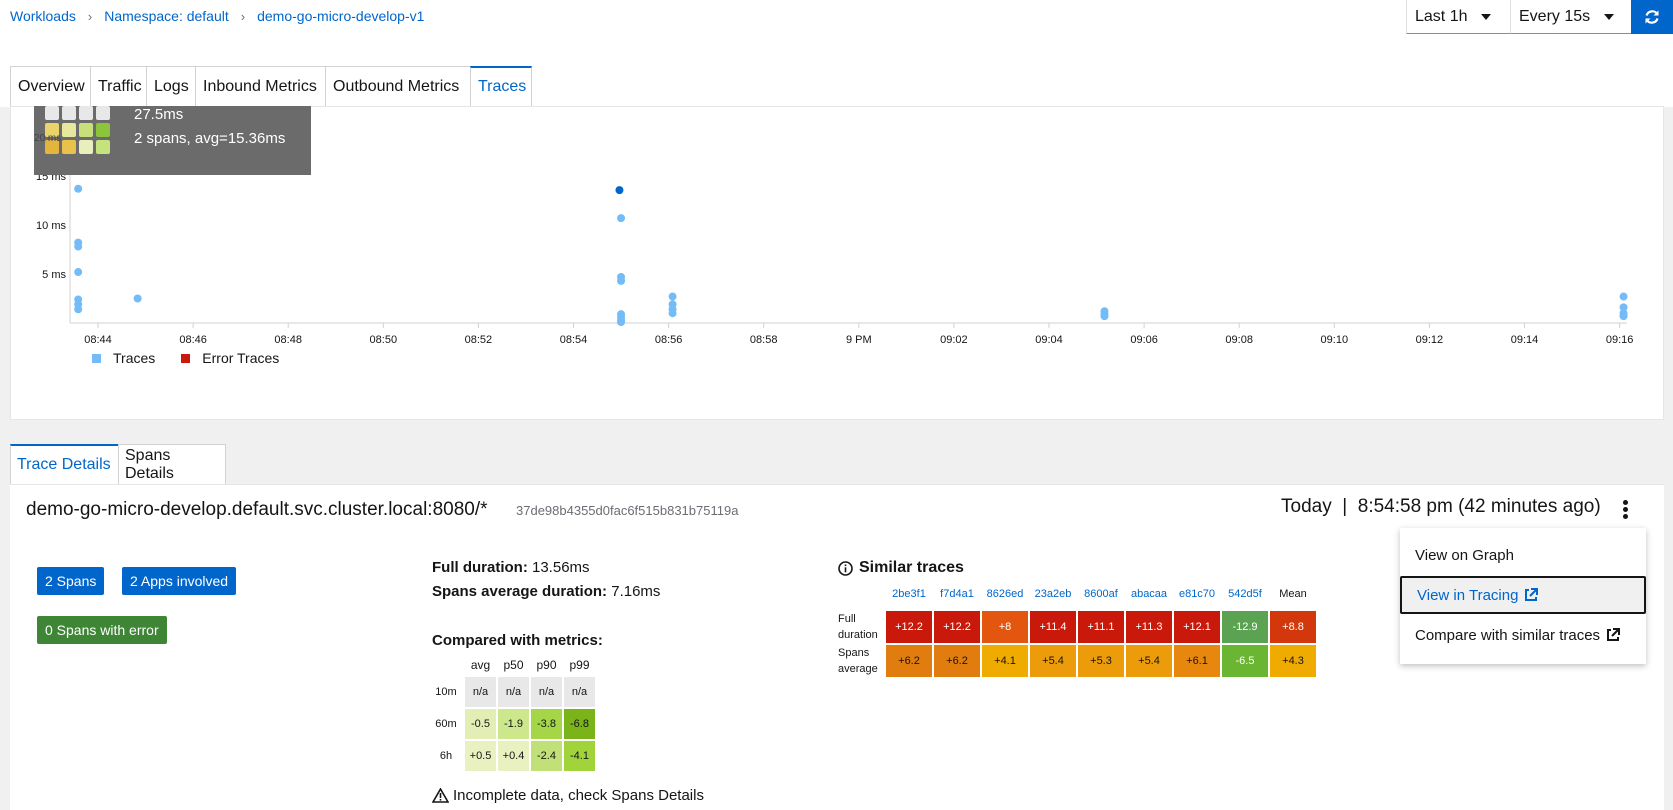 This screenshot has height=810, width=1673. Describe the element at coordinates (1149, 599) in the screenshot. I see `similar-trace-link: abacaa` at that location.